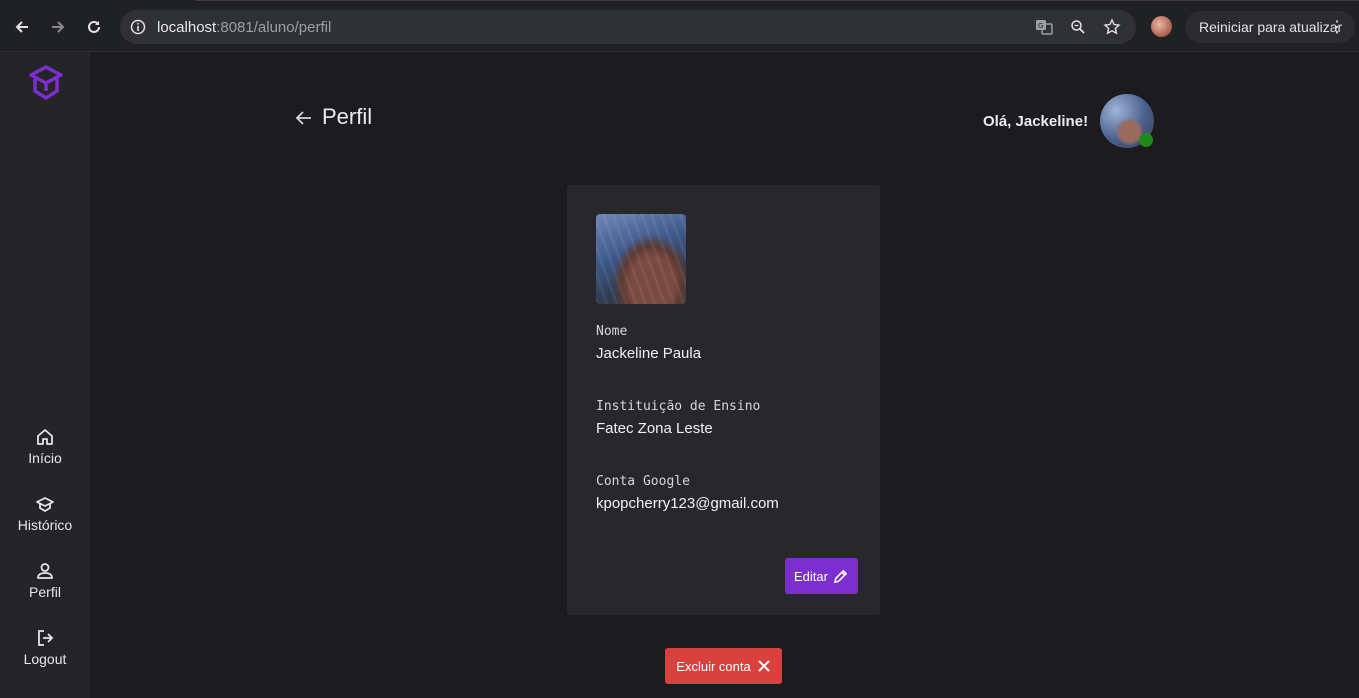 The image size is (1359, 698). I want to click on online-status-indicator, so click(1146, 140).